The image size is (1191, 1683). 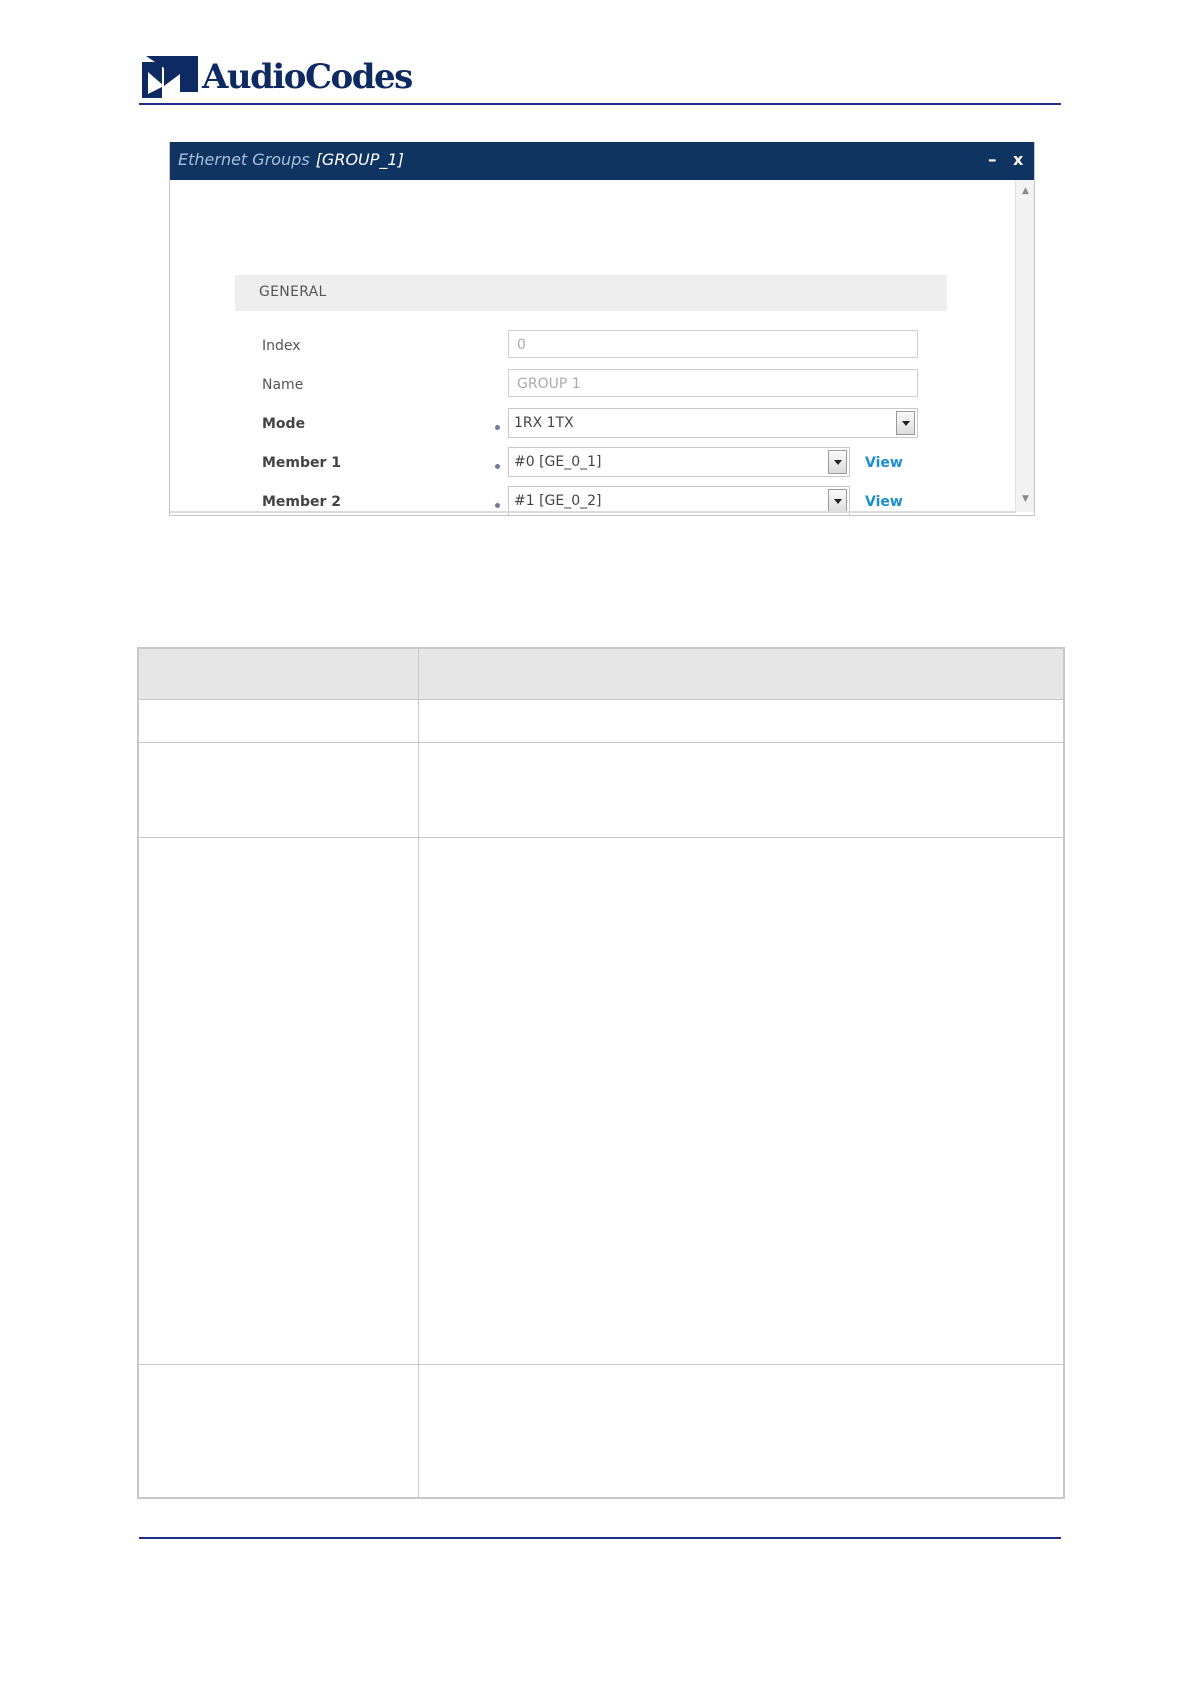 I want to click on member1-value: #0 [GE_0_1], so click(x=558, y=462).